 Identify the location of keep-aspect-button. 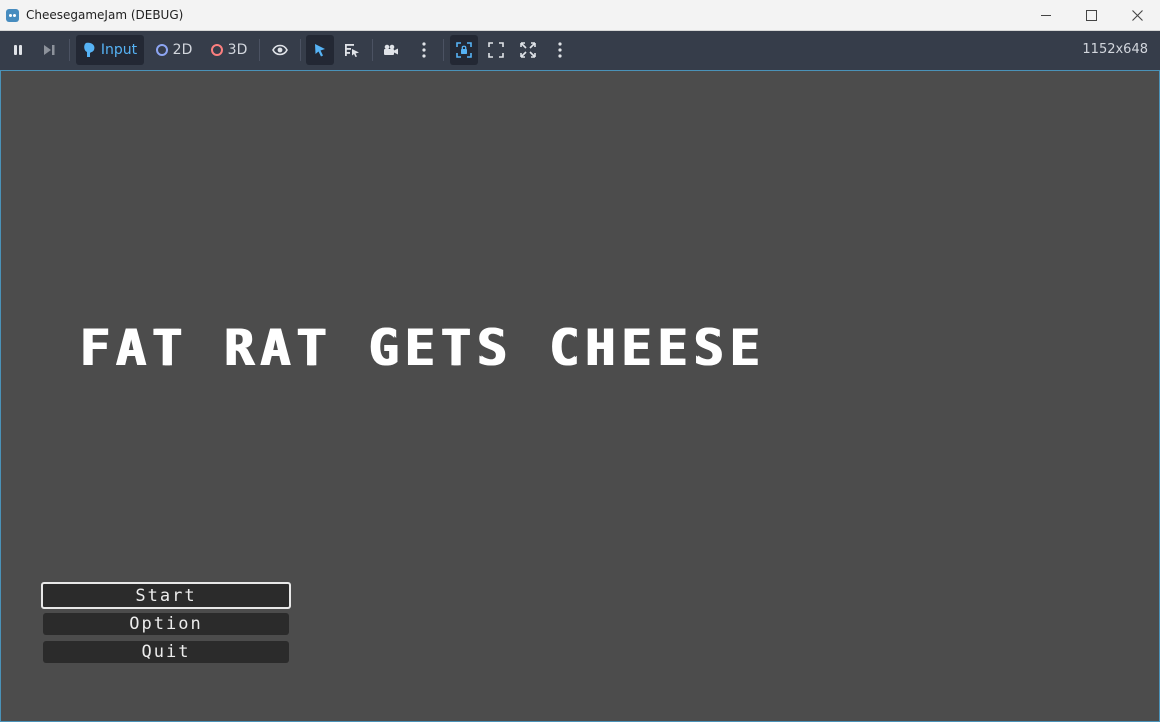
(528, 50).